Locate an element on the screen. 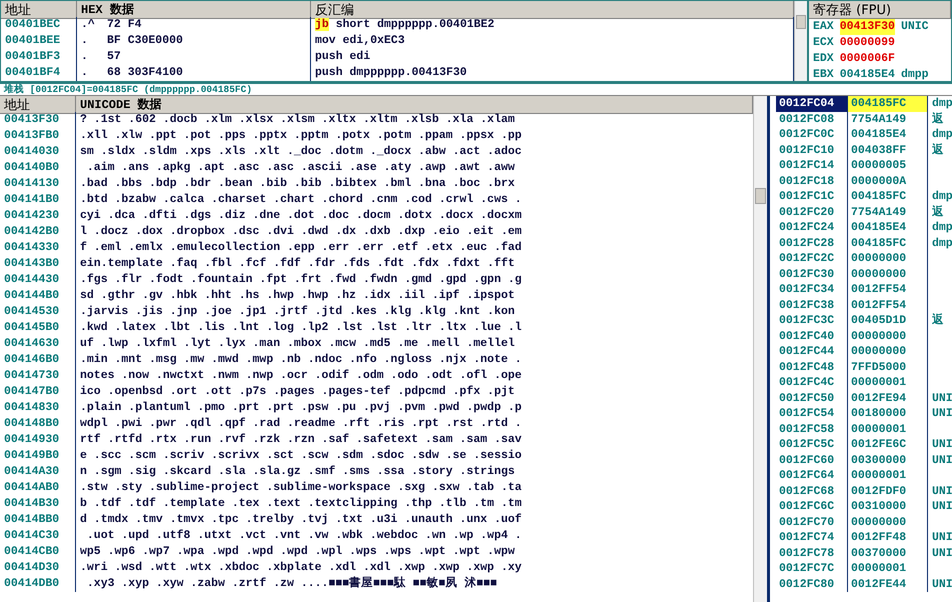  stack-address-cell: 0012FC1C is located at coordinates (812, 196).